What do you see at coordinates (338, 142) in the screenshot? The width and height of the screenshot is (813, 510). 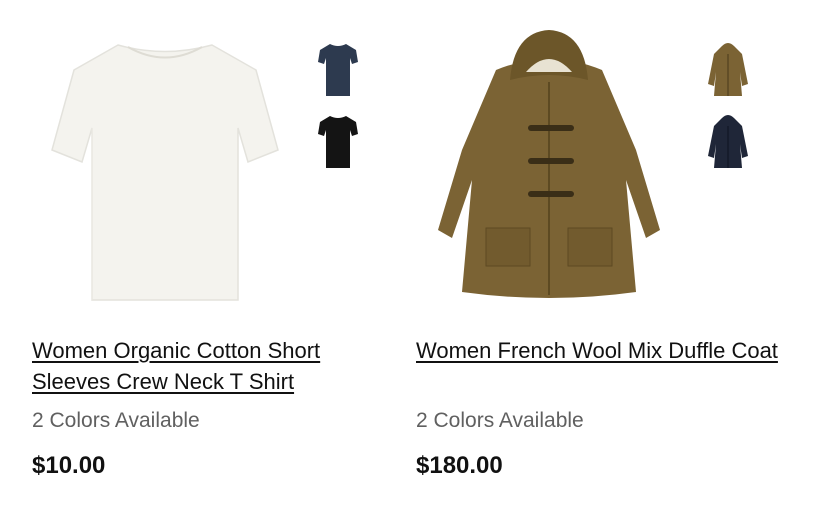 I see `black-tshirt-swatch` at bounding box center [338, 142].